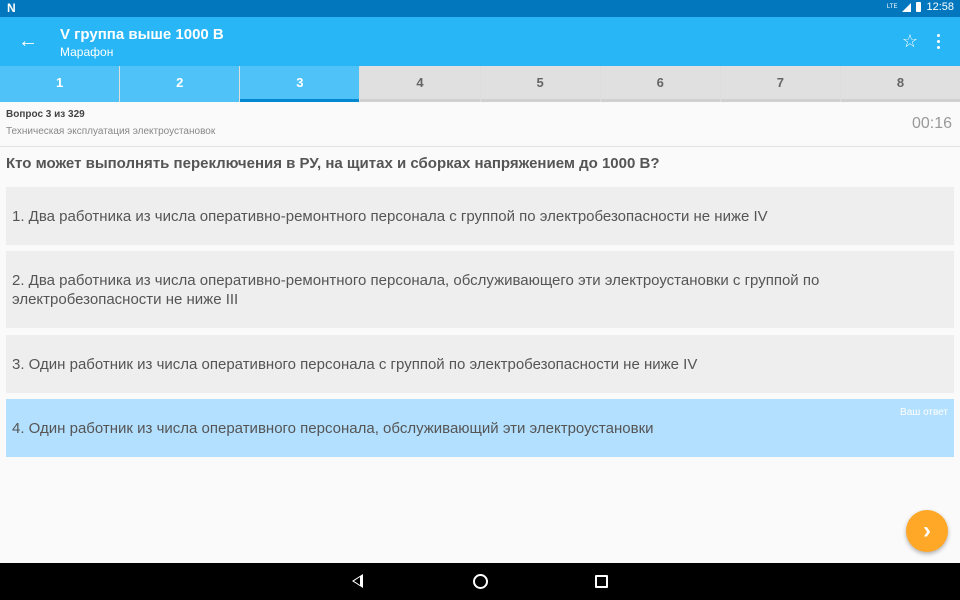  I want to click on timer: 00:16, so click(931, 123).